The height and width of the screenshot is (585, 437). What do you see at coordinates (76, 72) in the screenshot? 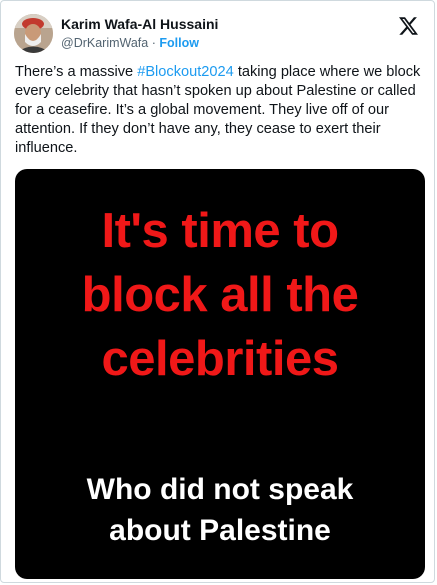
I see `tweet-text-start: There’s a massive` at bounding box center [76, 72].